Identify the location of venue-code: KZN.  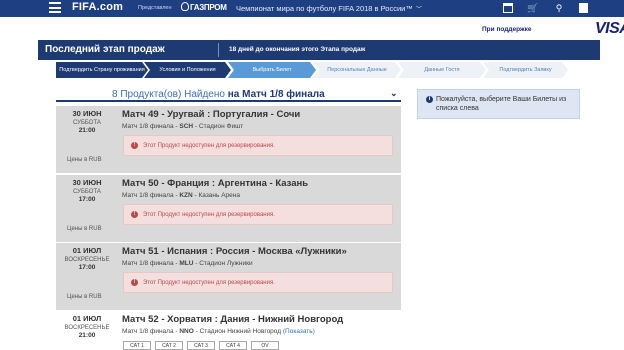
(186, 195).